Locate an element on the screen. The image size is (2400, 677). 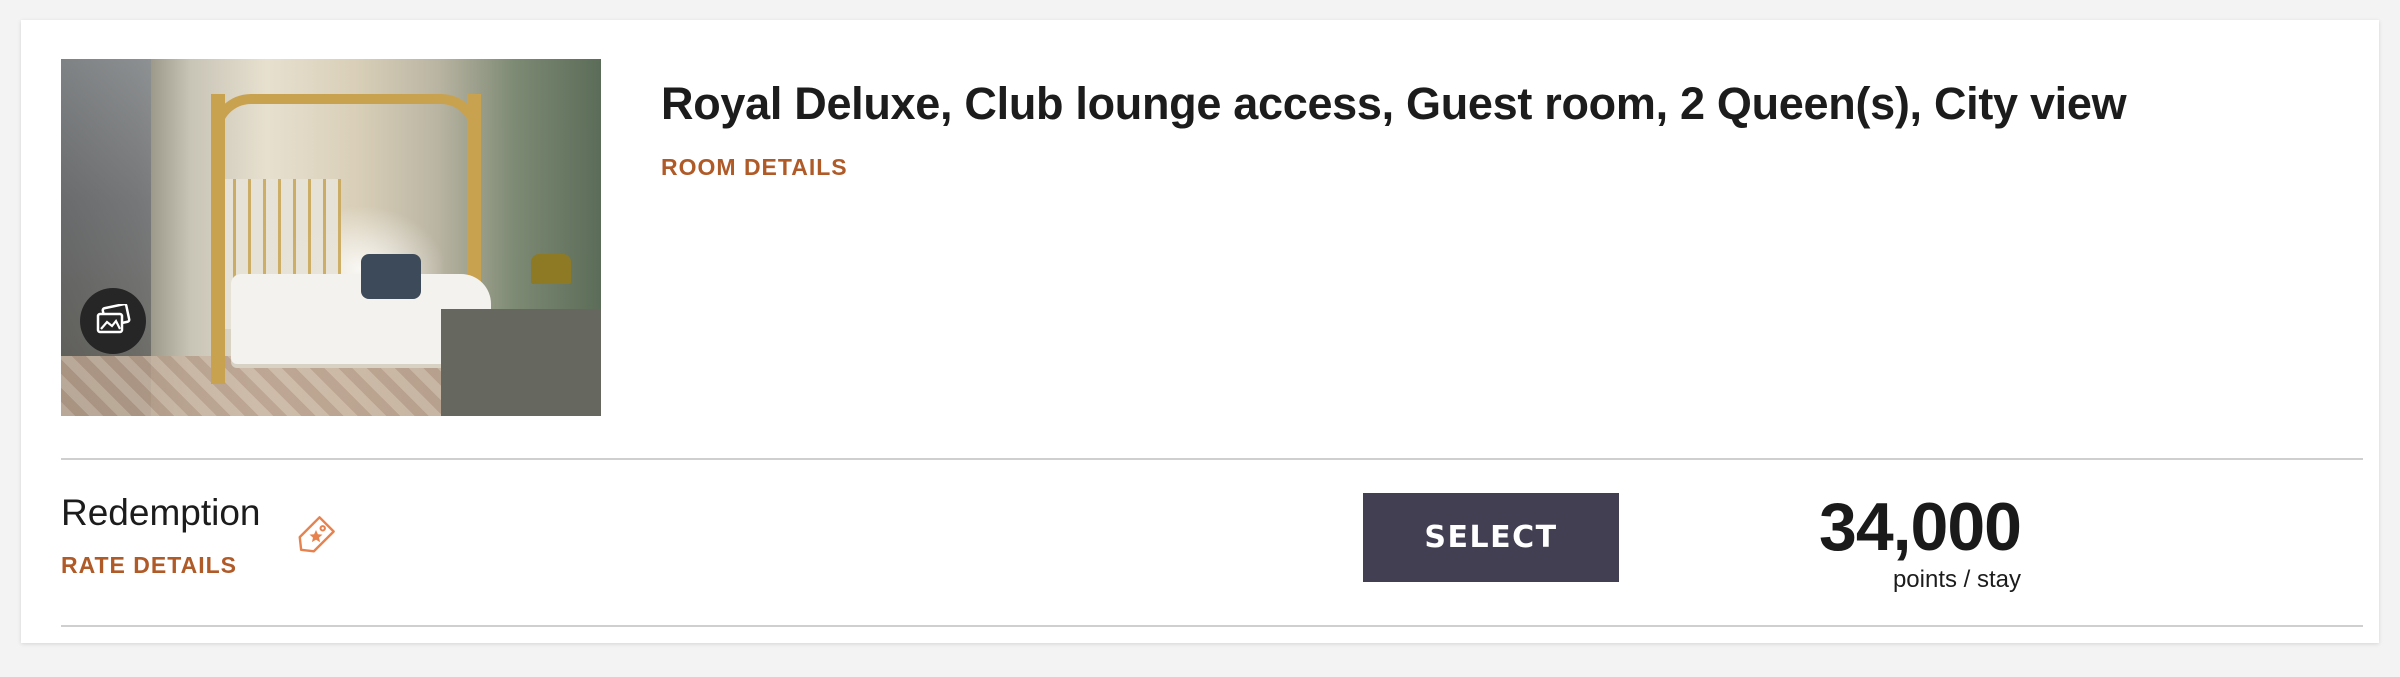
points-unit-label: points / stay is located at coordinates (1956, 579).